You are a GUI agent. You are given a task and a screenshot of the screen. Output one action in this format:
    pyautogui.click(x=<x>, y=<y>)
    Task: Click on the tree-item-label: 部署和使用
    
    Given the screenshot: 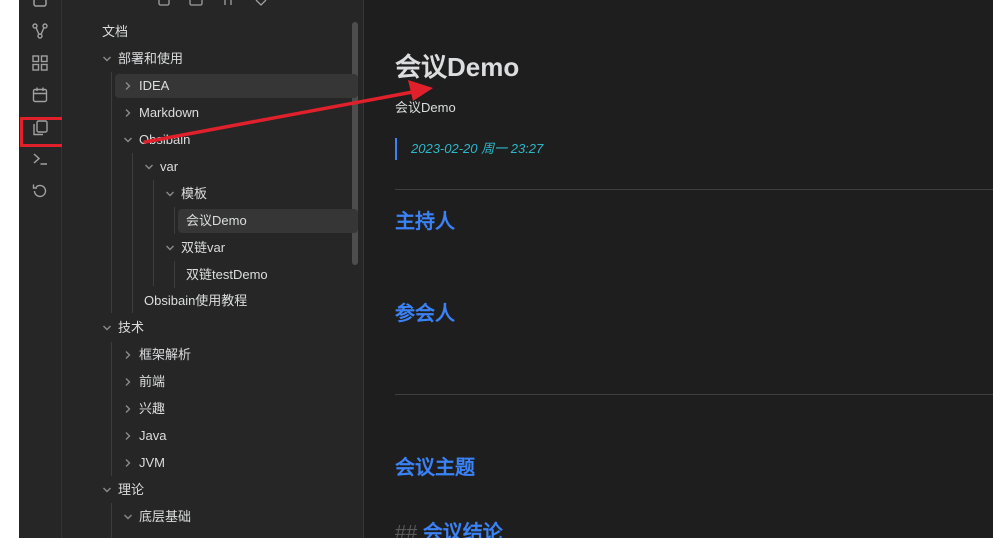 What is the action you would take?
    pyautogui.click(x=151, y=58)
    